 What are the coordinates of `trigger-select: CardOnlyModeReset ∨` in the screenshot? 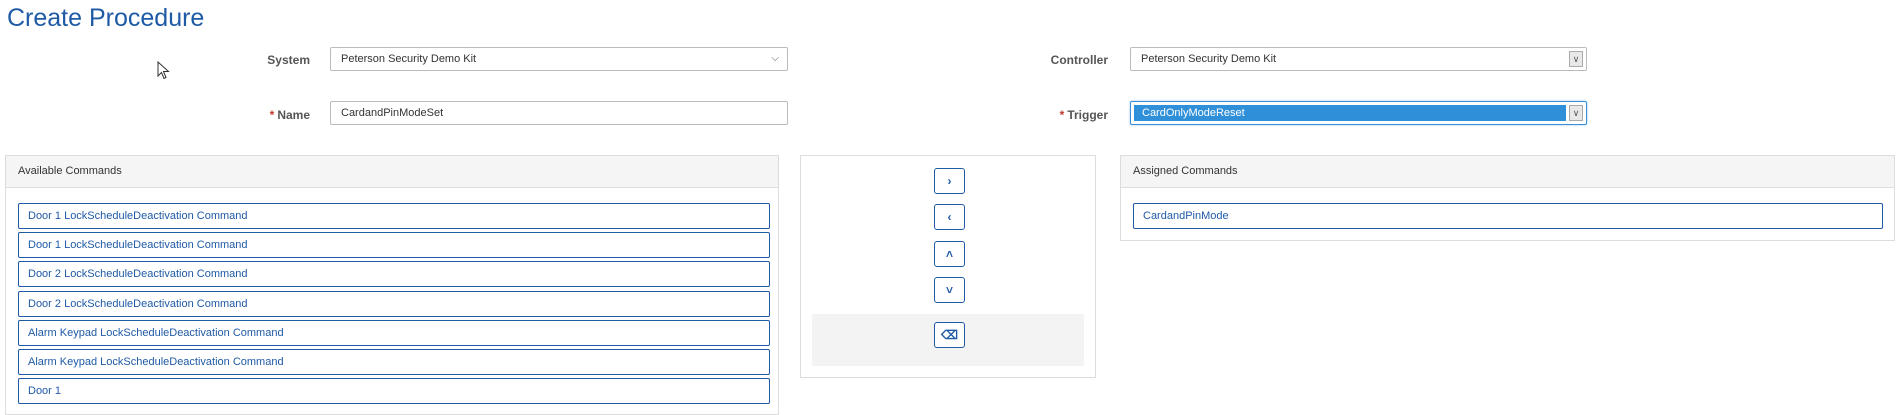 It's located at (1358, 113).